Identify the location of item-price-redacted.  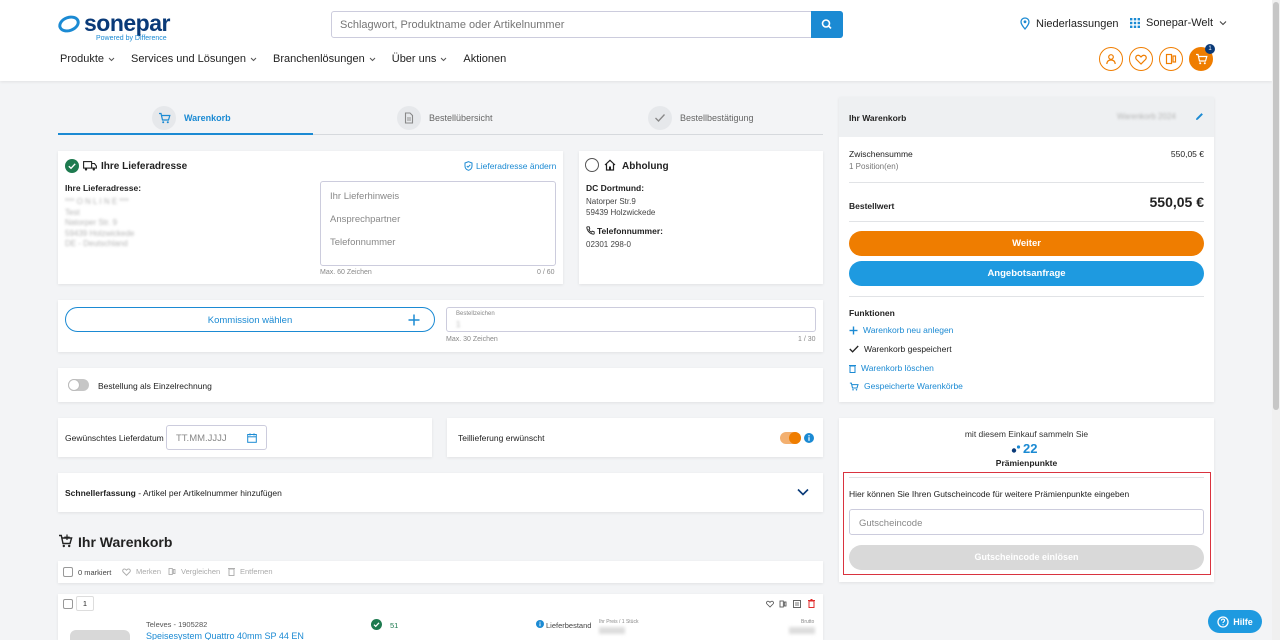
(612, 630).